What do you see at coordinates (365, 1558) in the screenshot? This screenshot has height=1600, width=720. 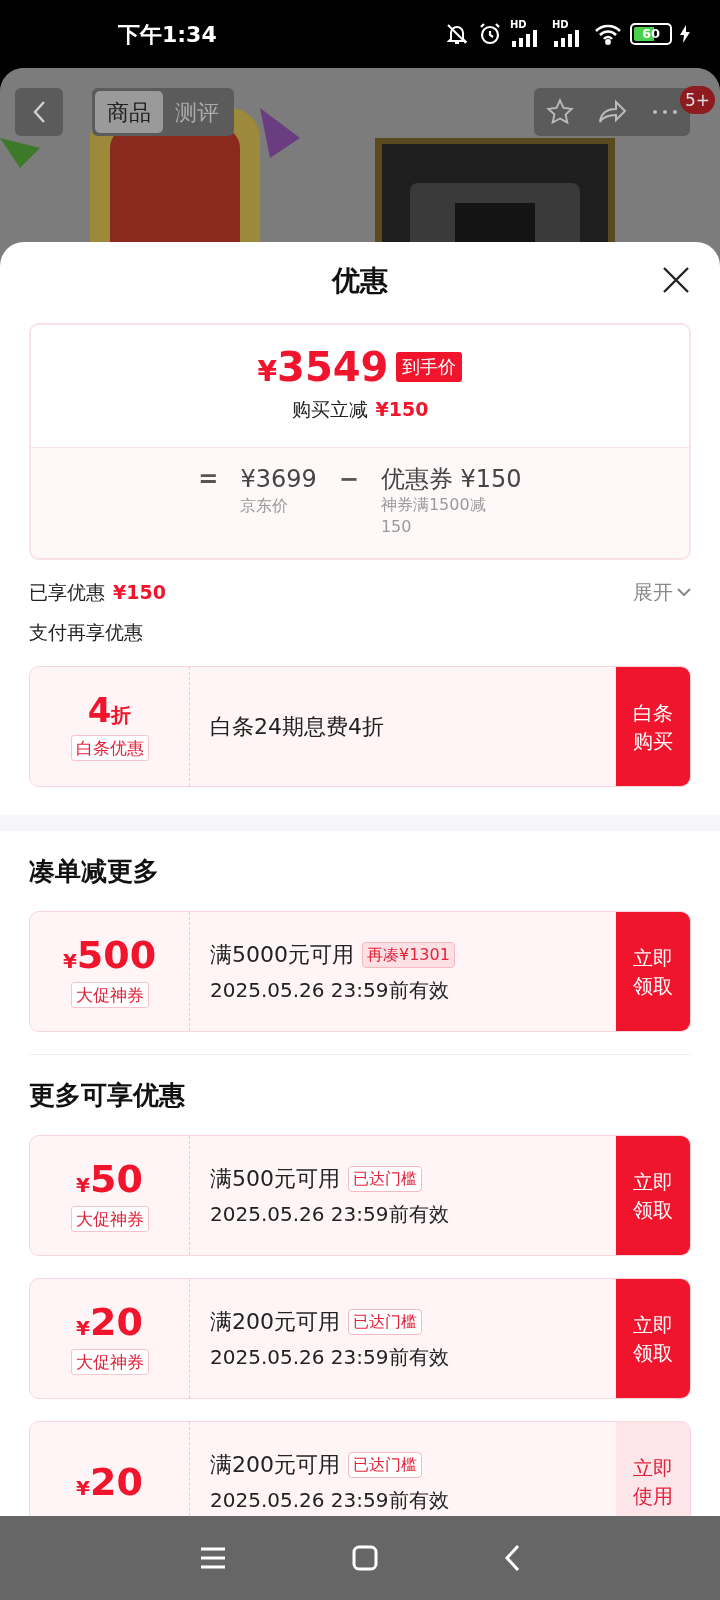 I see `home-icon` at bounding box center [365, 1558].